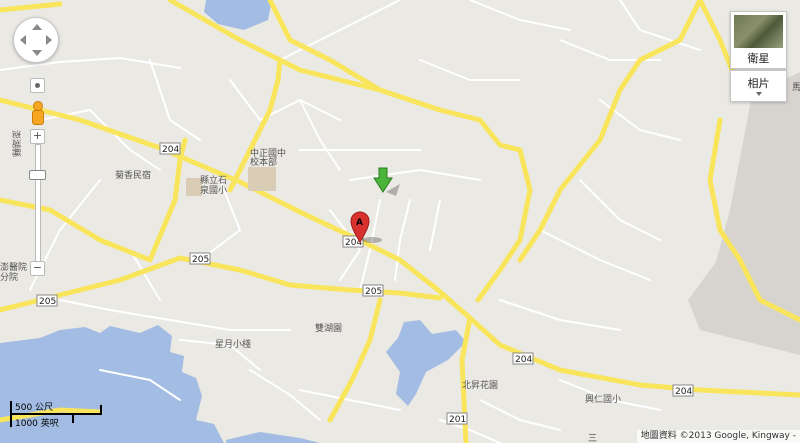  What do you see at coordinates (36, 40) in the screenshot?
I see `pan-control` at bounding box center [36, 40].